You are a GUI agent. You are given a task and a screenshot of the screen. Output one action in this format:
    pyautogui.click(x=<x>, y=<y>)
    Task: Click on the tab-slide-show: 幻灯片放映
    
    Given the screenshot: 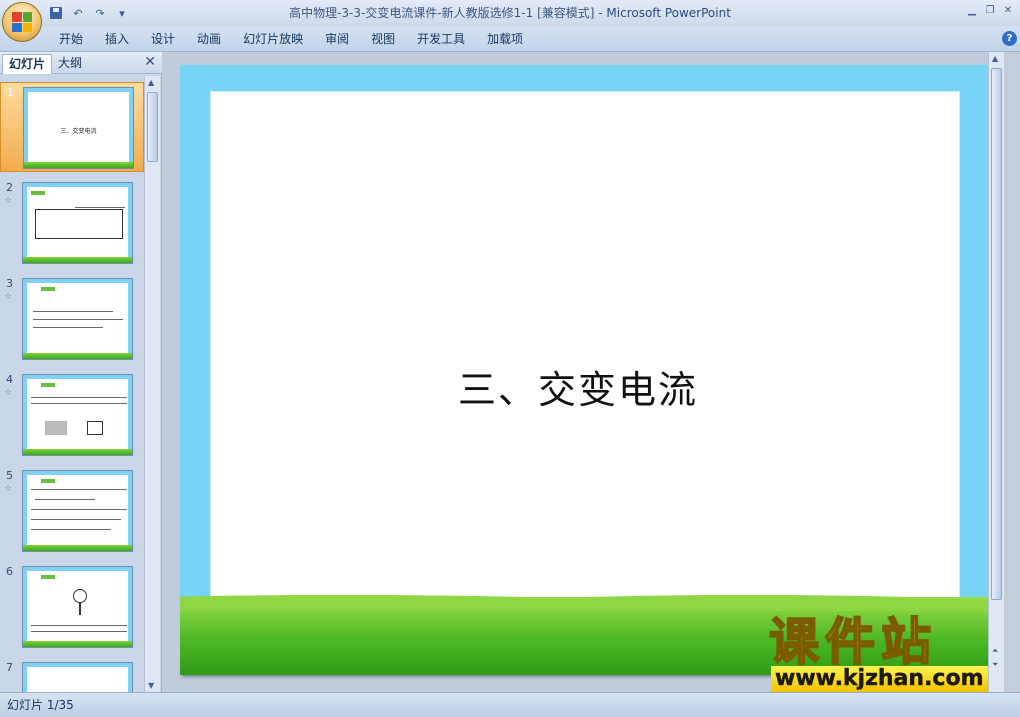 What is the action you would take?
    pyautogui.click(x=273, y=39)
    